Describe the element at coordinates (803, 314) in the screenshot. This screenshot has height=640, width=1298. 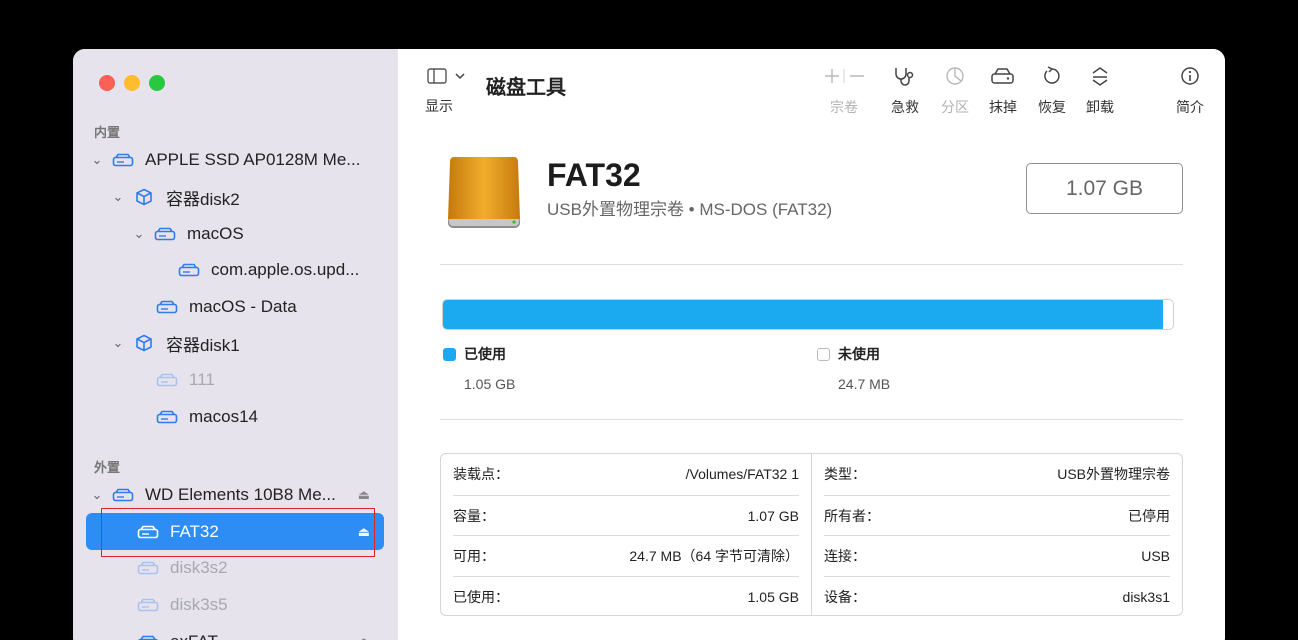
I see `usage-bar-used` at that location.